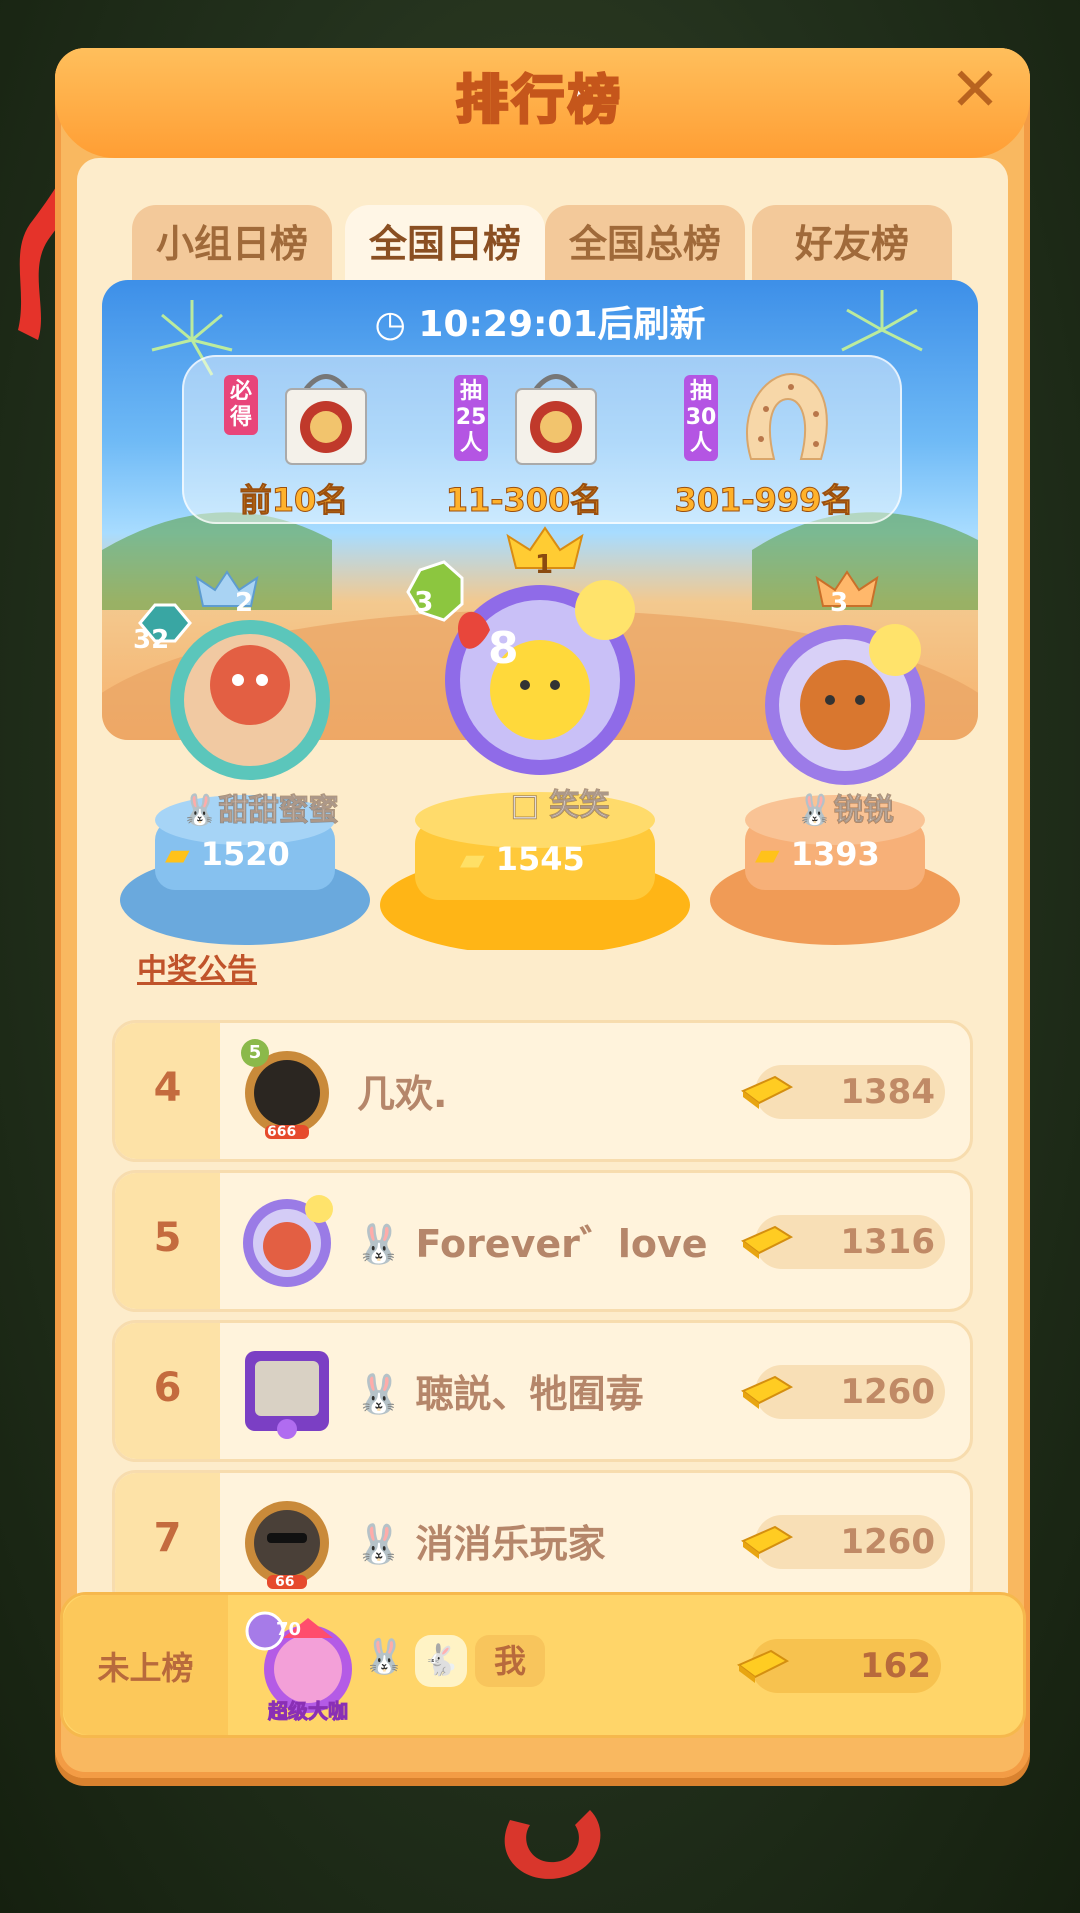 The image size is (1080, 1913). I want to click on my-name: 我, so click(510, 1661).